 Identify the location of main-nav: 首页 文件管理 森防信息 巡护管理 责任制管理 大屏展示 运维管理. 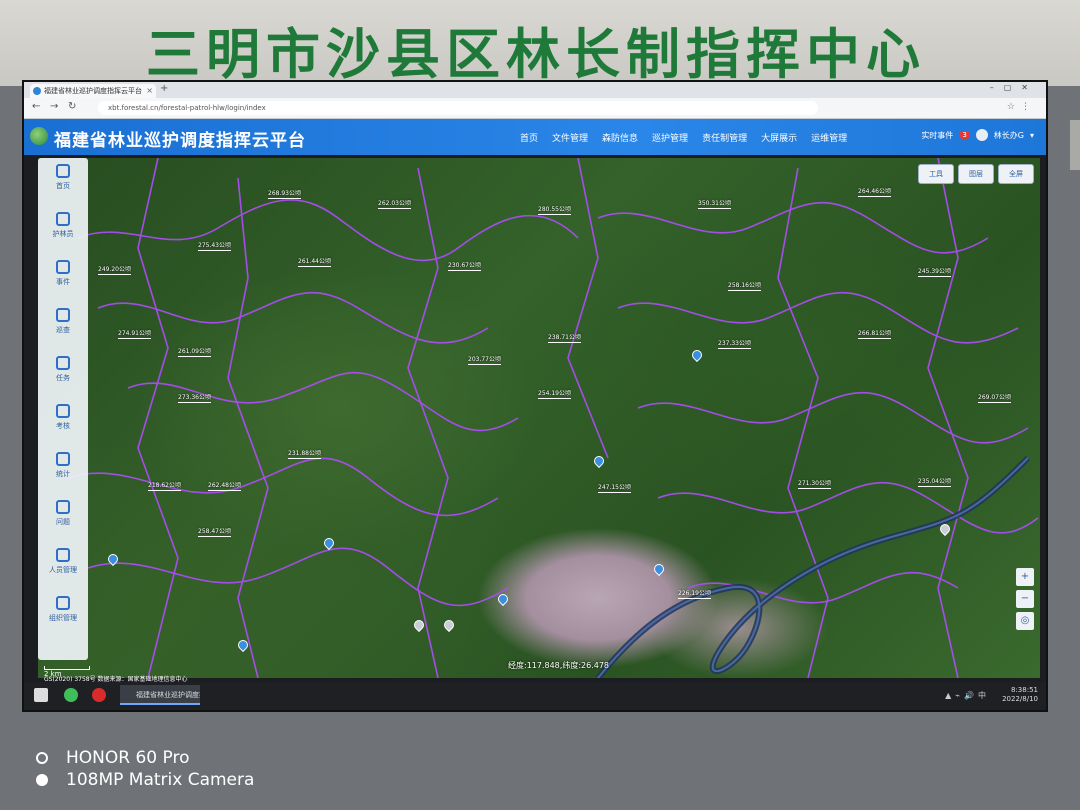
(683, 137).